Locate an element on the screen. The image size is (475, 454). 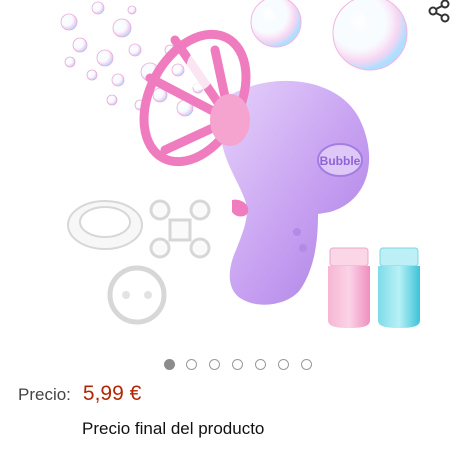
price-value: 5,99 € is located at coordinates (112, 393).